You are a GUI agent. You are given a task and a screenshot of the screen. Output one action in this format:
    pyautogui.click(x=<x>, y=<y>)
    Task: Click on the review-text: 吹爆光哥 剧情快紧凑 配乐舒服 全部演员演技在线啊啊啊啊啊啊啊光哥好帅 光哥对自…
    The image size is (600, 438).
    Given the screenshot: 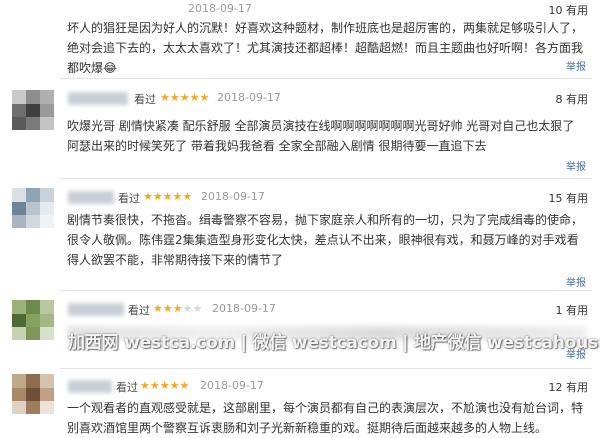 What is the action you would take?
    pyautogui.click(x=321, y=136)
    